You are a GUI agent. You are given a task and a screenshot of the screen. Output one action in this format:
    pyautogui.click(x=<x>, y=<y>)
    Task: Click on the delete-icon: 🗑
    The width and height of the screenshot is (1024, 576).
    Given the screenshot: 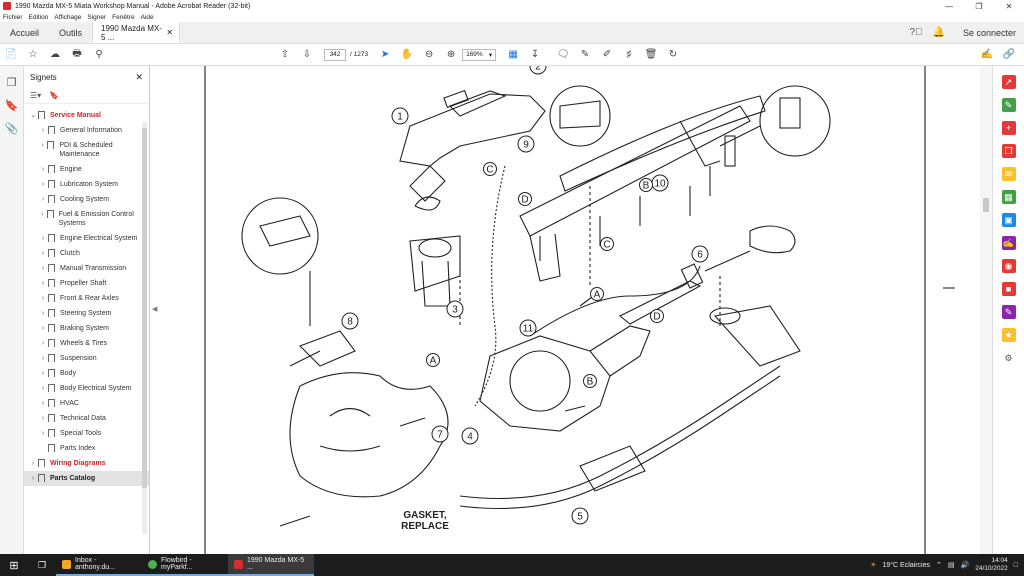 What is the action you would take?
    pyautogui.click(x=651, y=54)
    